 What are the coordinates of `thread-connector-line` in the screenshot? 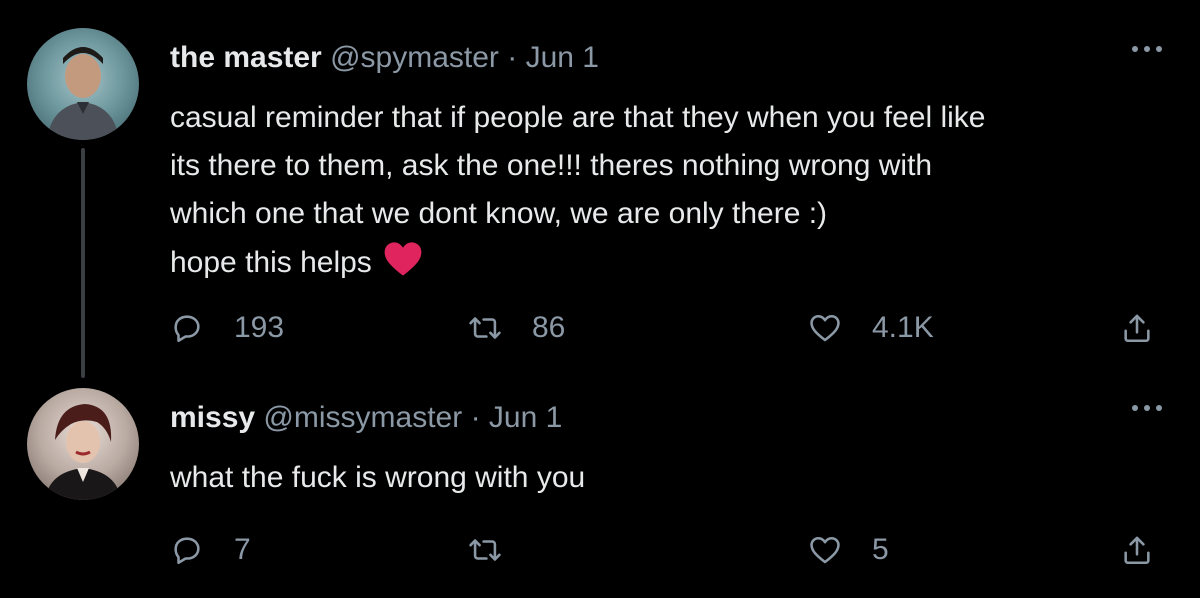 It's located at (83, 263).